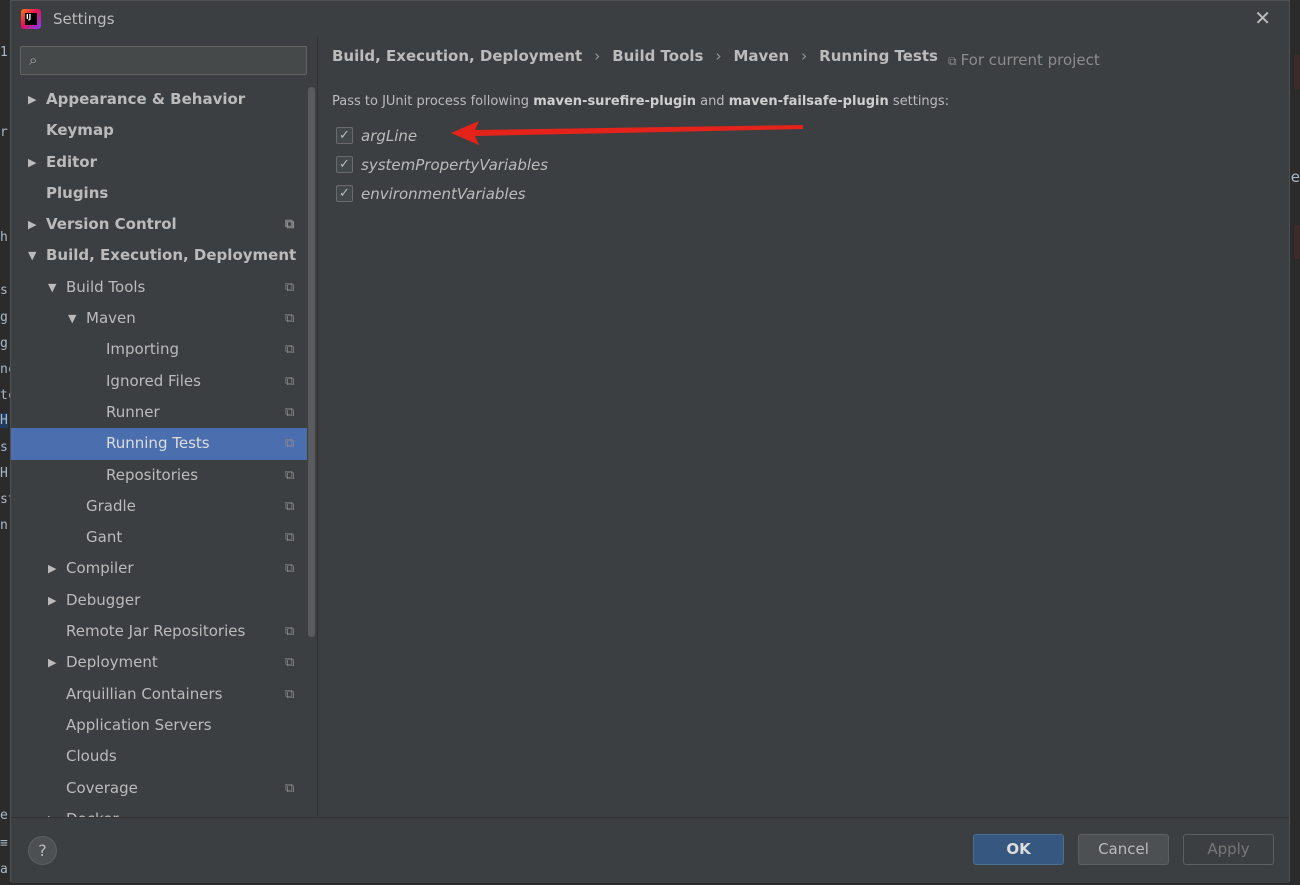 The height and width of the screenshot is (885, 1300). What do you see at coordinates (761, 56) in the screenshot?
I see `breadcrumb-item: Maven` at bounding box center [761, 56].